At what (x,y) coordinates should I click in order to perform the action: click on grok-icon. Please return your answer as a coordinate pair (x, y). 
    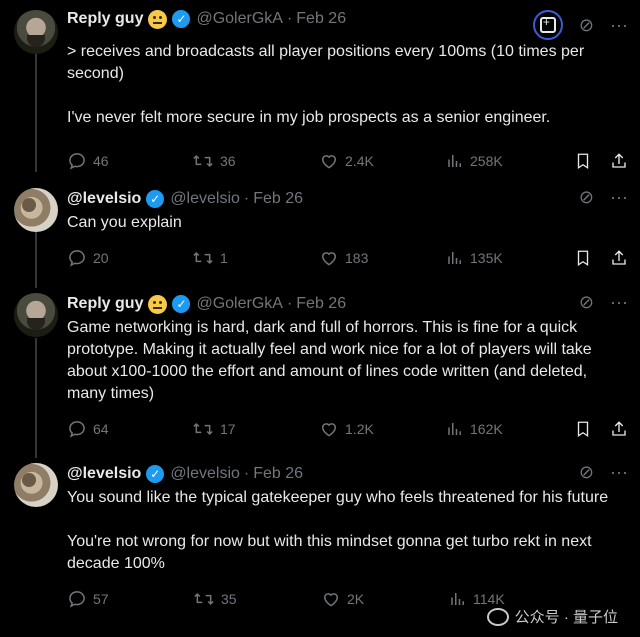
    Looking at the image, I should click on (547, 24).